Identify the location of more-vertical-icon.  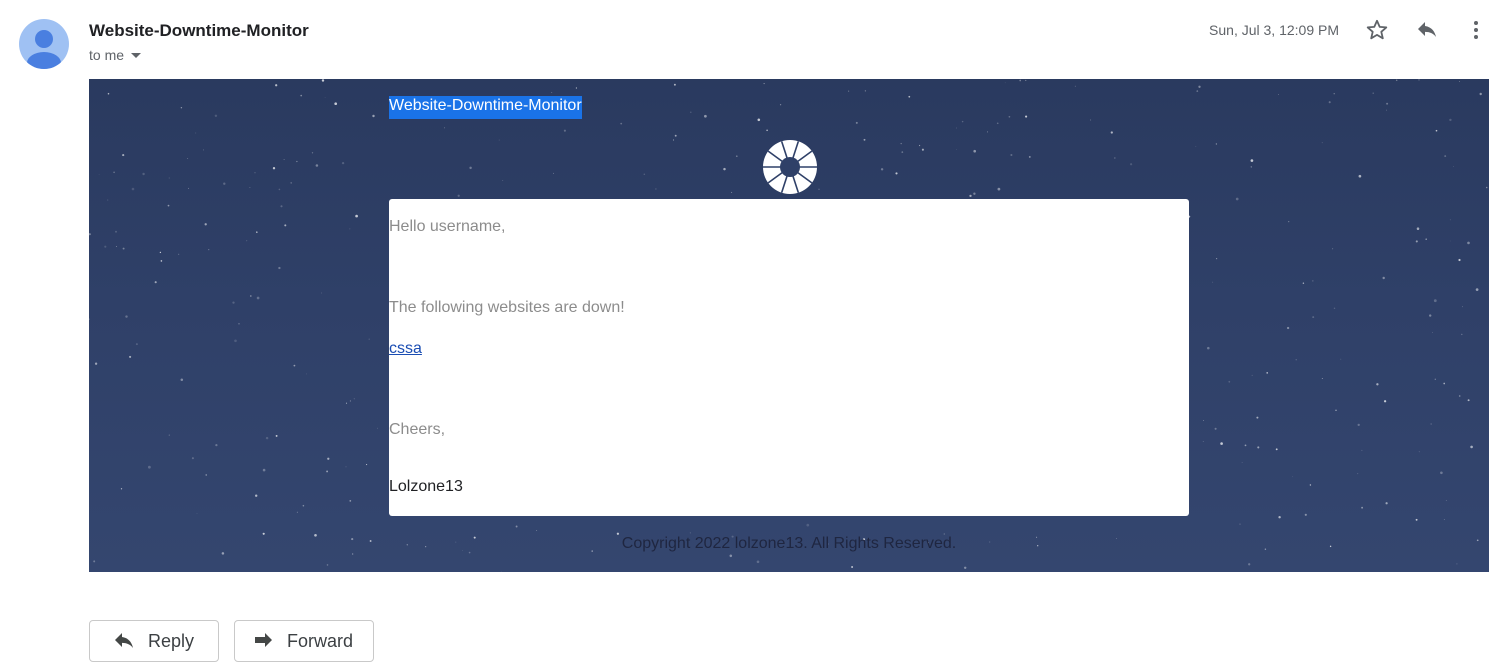
(1476, 30).